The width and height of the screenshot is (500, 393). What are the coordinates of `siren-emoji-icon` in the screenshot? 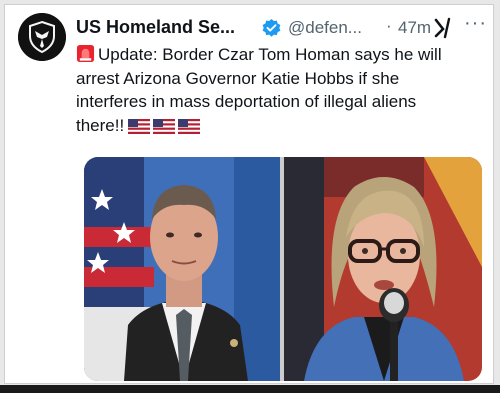 It's located at (85, 53).